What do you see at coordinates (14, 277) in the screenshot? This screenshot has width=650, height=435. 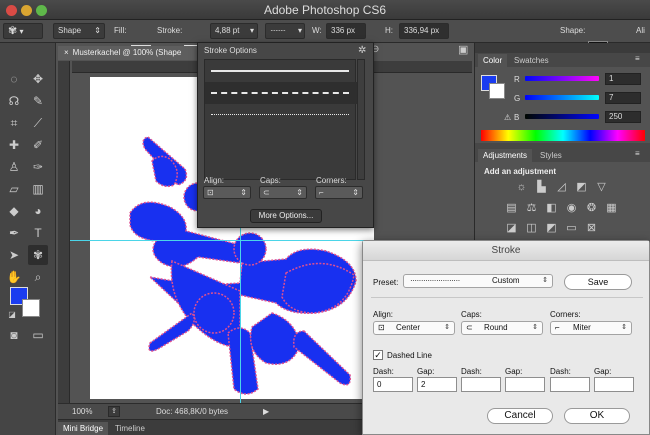 I see `hand-tool-icon: ✋` at bounding box center [14, 277].